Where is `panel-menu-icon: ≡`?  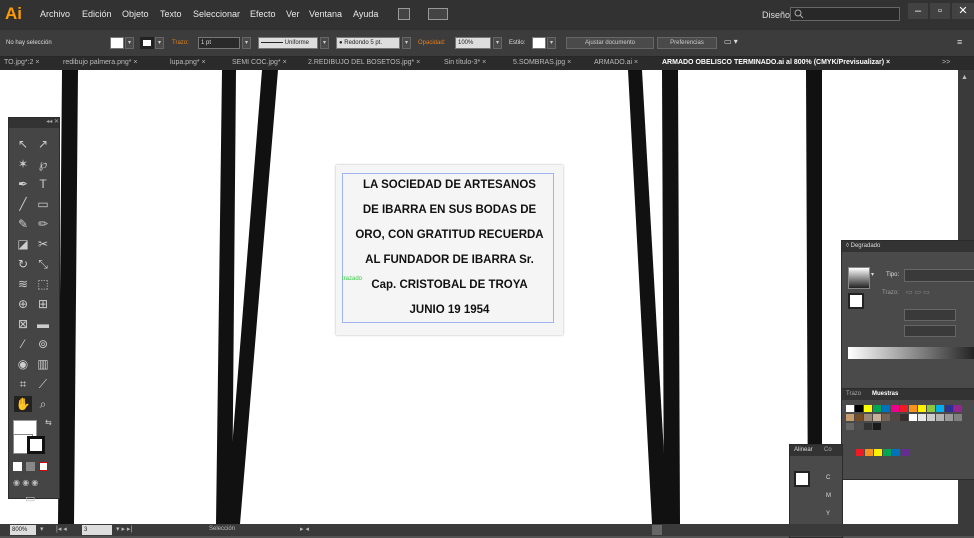 panel-menu-icon: ≡ is located at coordinates (959, 42).